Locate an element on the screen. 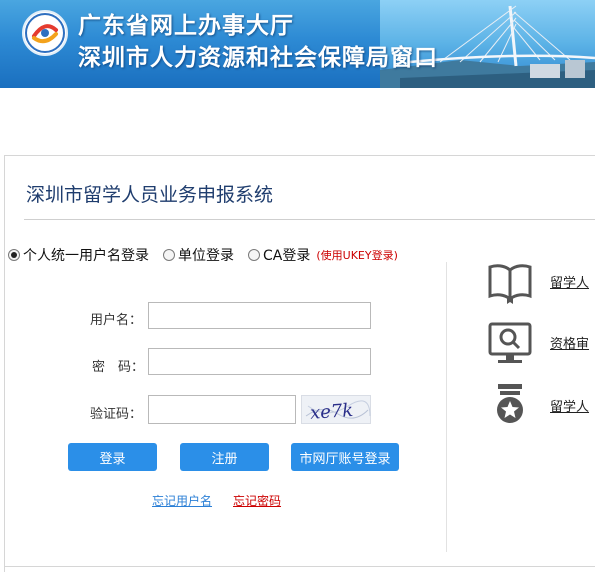 This screenshot has width=595, height=572. login-type-ca: CA登录 is located at coordinates (279, 255).